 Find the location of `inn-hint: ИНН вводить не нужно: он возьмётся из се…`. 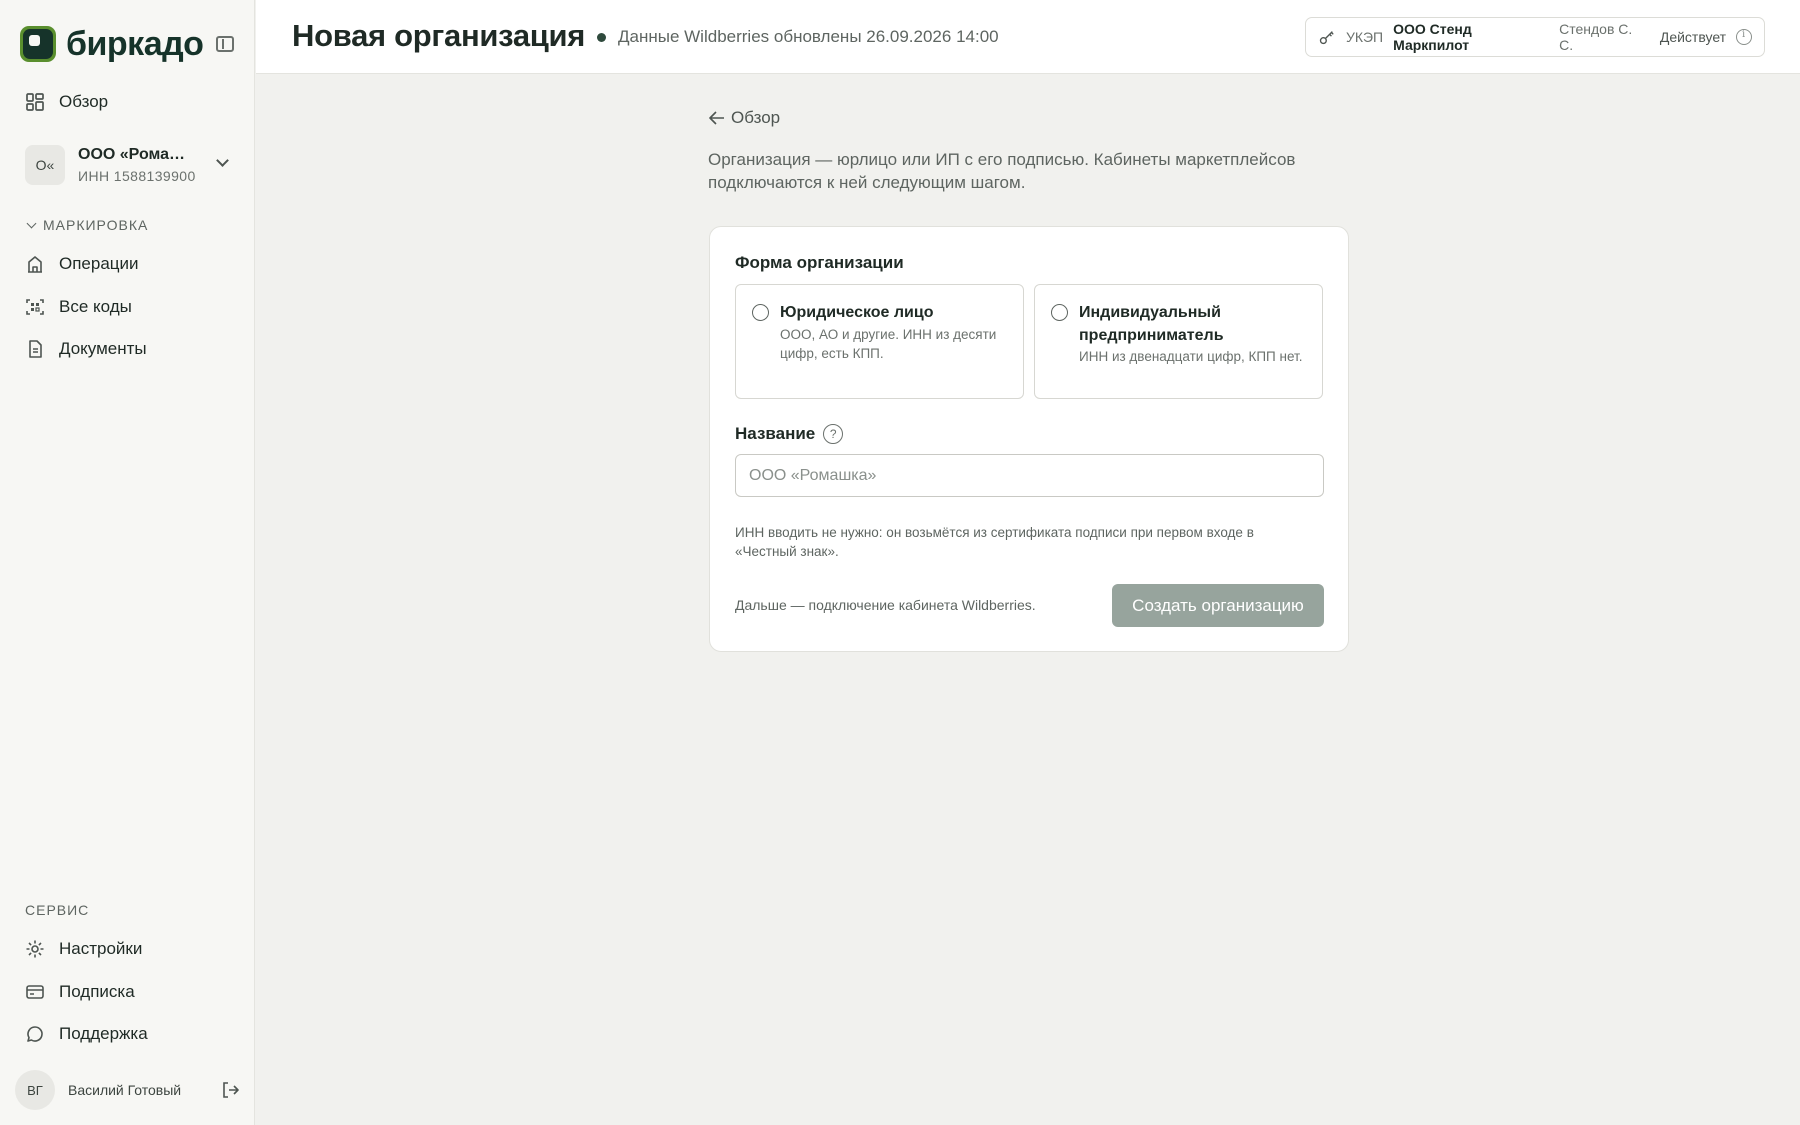

inn-hint: ИНН вводить не нужно: он возьмётся из се… is located at coordinates (994, 542).